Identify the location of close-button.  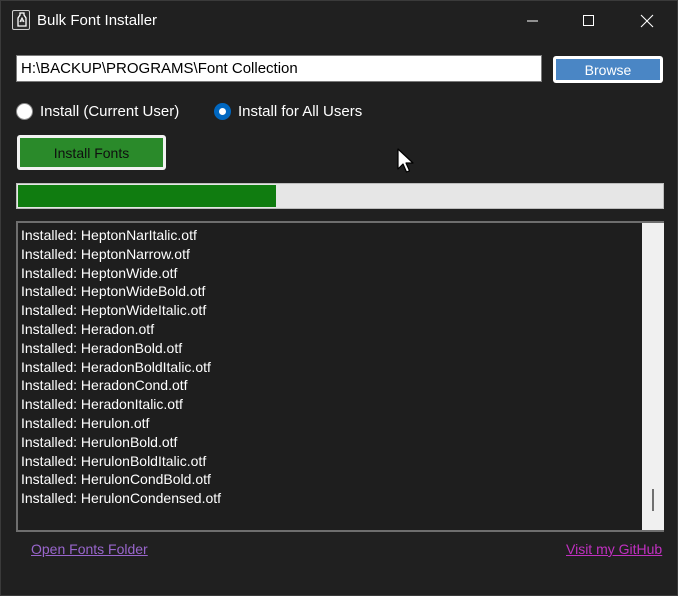
(647, 21).